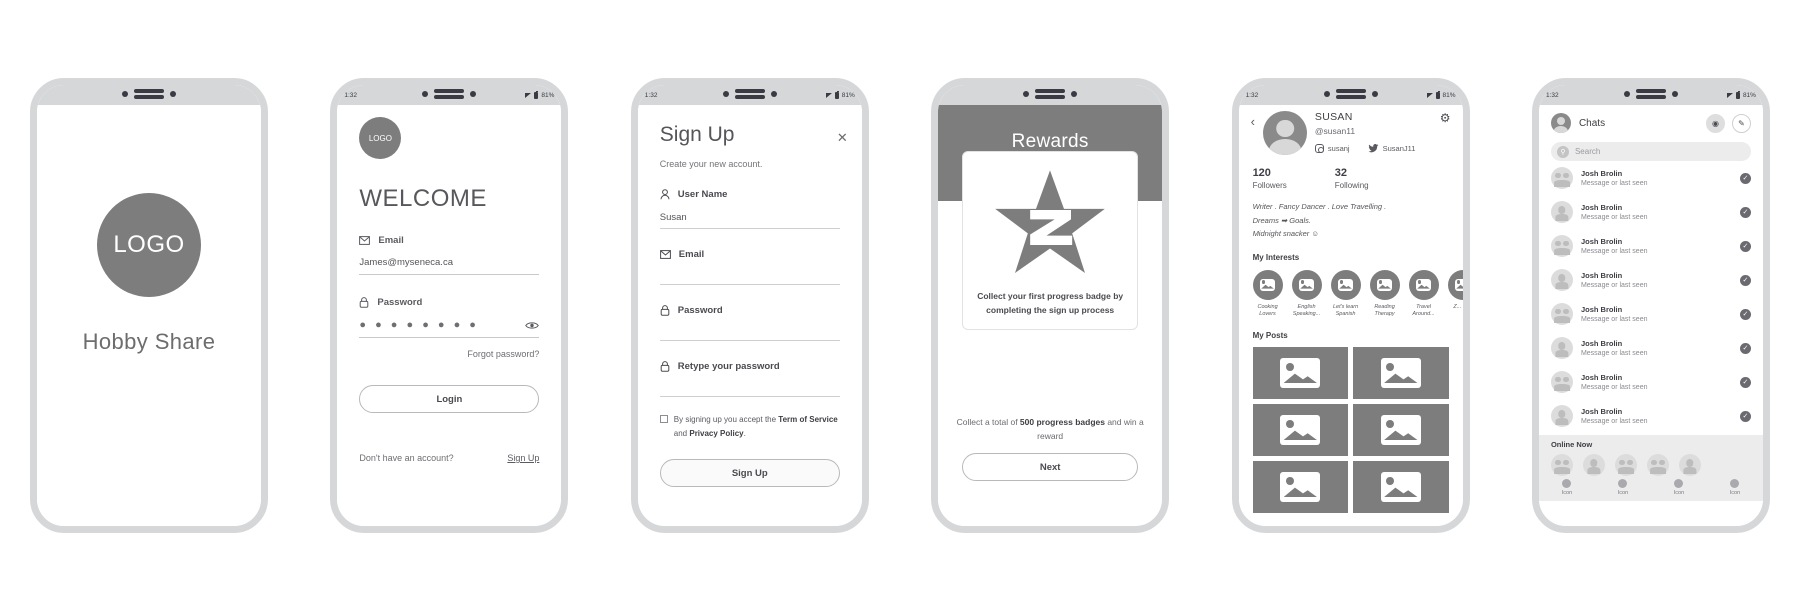 This screenshot has height=611, width=1800. What do you see at coordinates (1650, 151) in the screenshot?
I see `search-bar: ⚲ Search` at bounding box center [1650, 151].